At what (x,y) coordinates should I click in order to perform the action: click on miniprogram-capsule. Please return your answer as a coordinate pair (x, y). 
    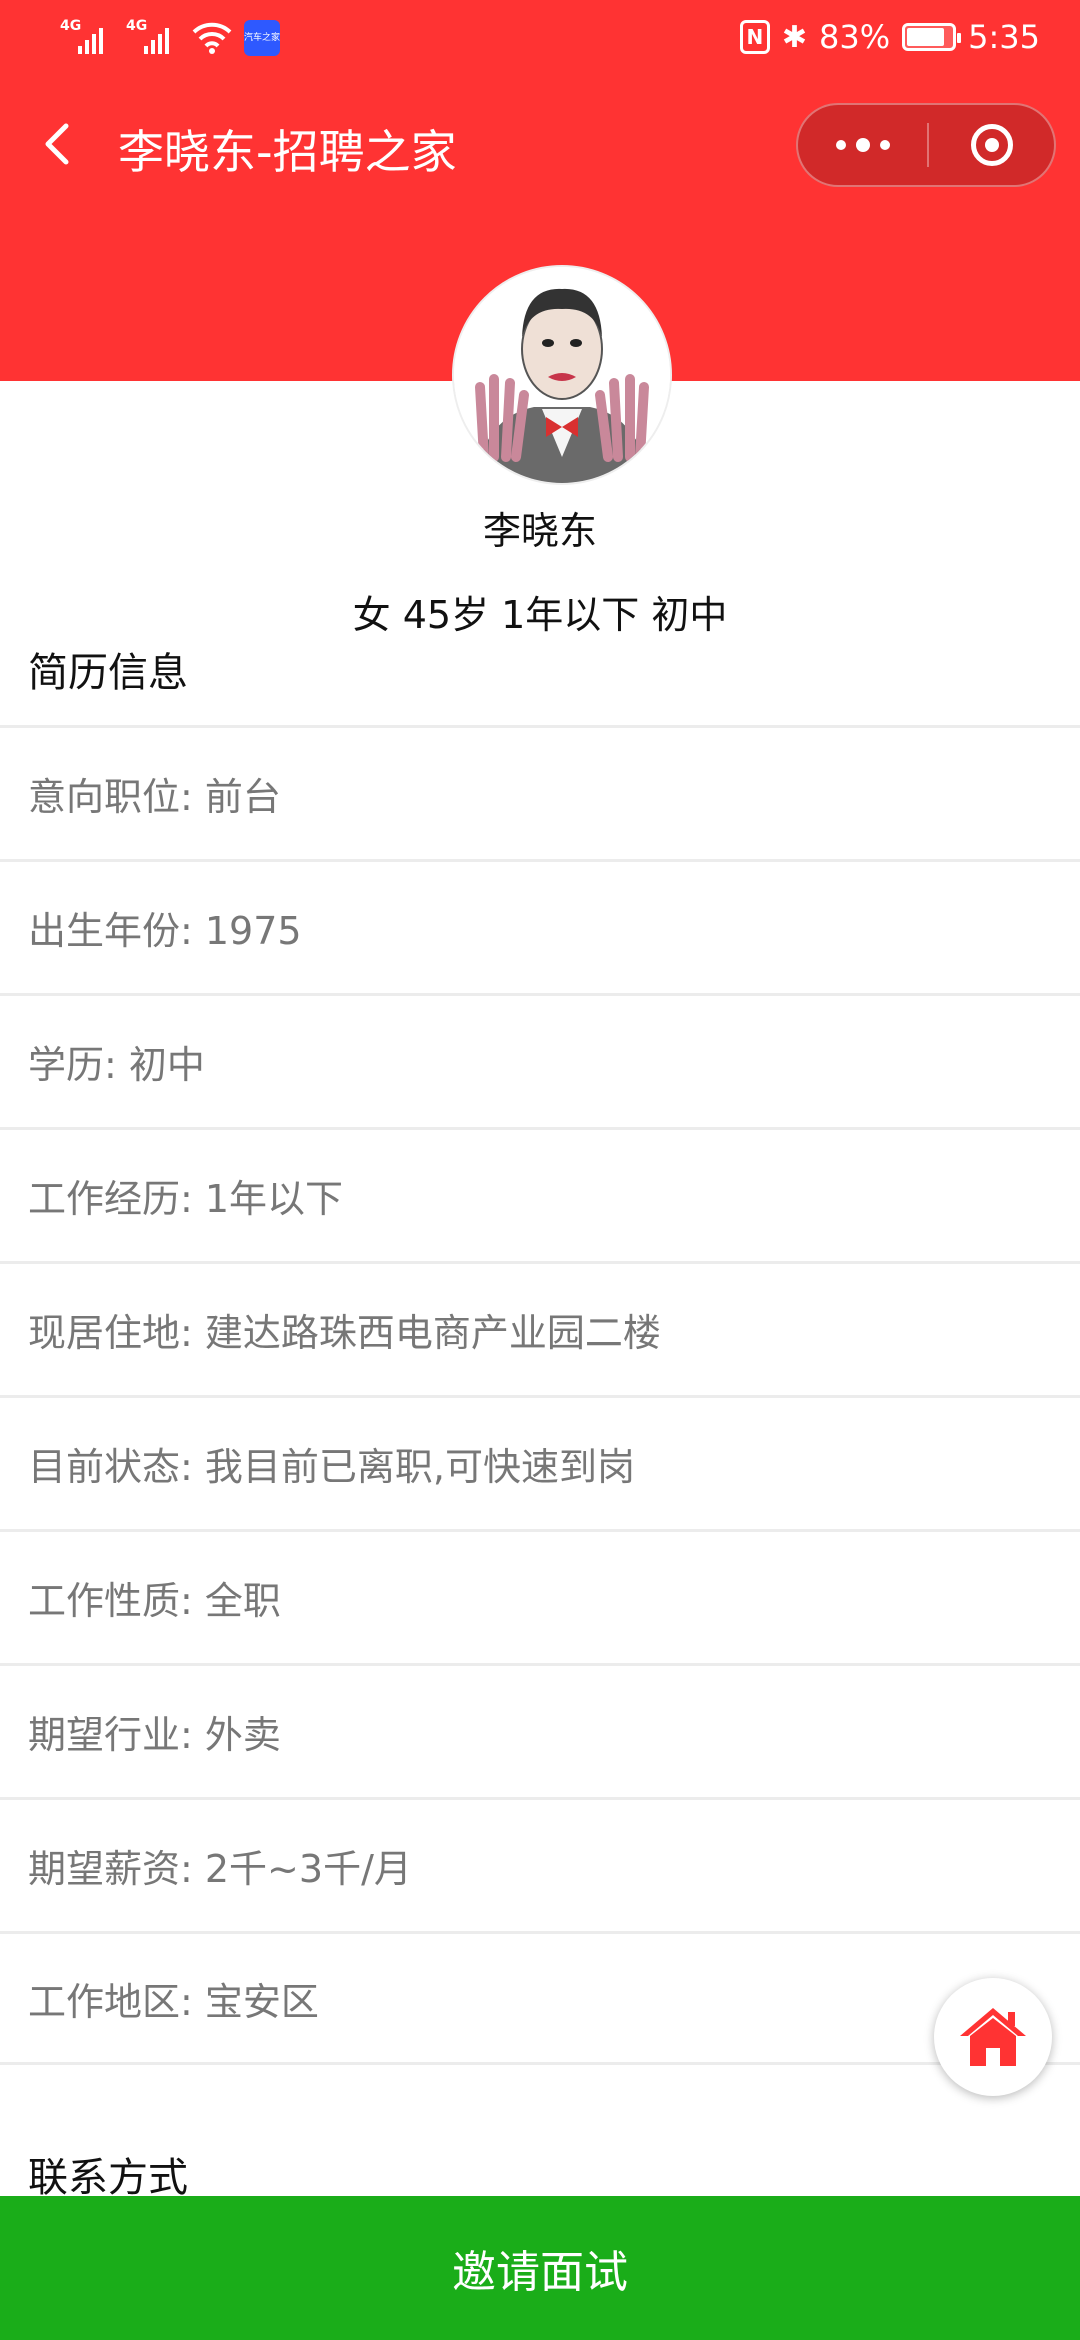
    Looking at the image, I should click on (926, 145).